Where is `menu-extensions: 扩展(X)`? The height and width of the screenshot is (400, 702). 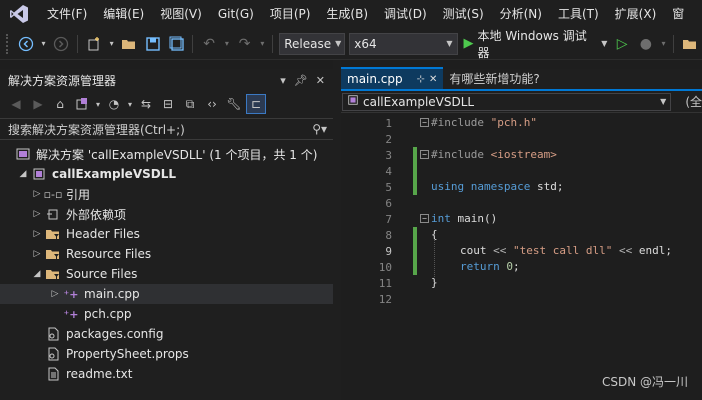 menu-extensions: 扩展(X) is located at coordinates (636, 14).